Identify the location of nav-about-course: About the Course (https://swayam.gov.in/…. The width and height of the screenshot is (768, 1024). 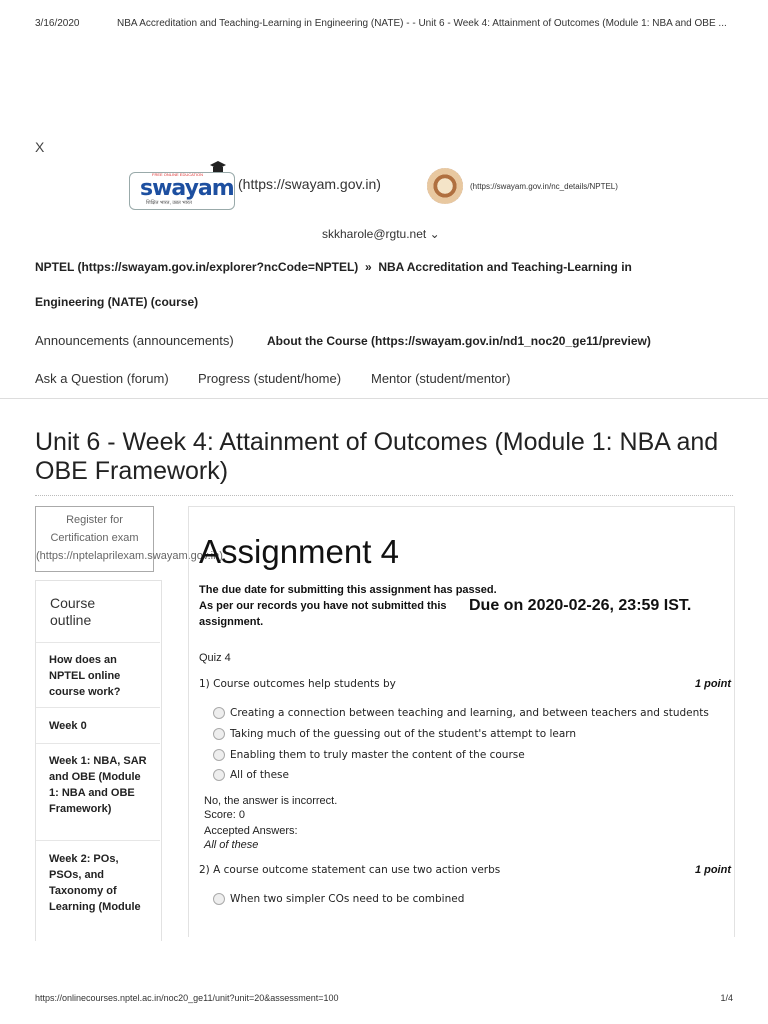
(459, 341).